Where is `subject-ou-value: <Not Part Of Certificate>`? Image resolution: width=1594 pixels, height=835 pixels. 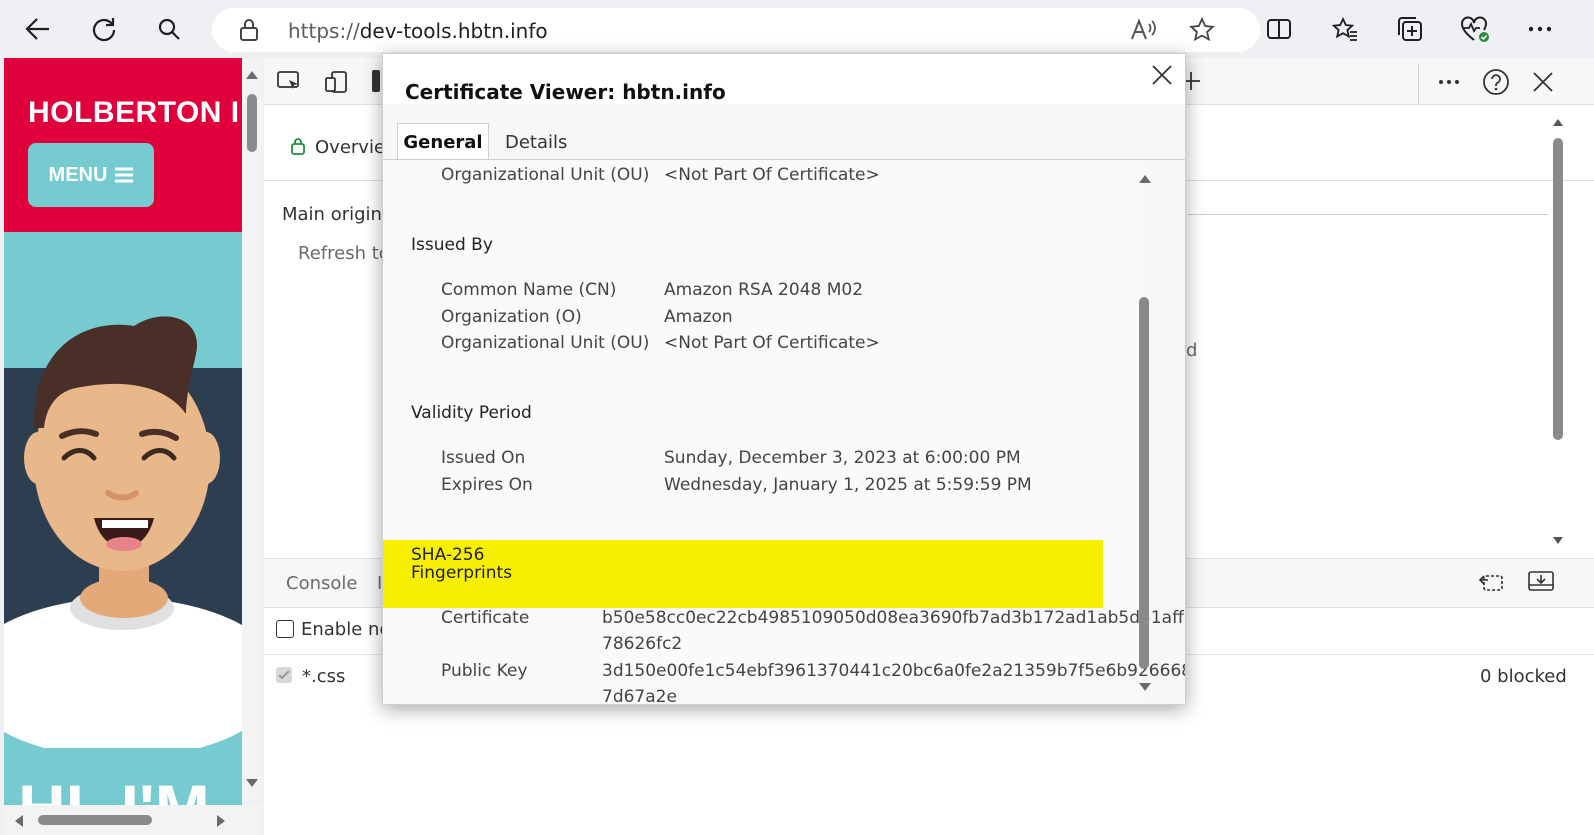
subject-ou-value: <Not Part Of Certificate> is located at coordinates (772, 175).